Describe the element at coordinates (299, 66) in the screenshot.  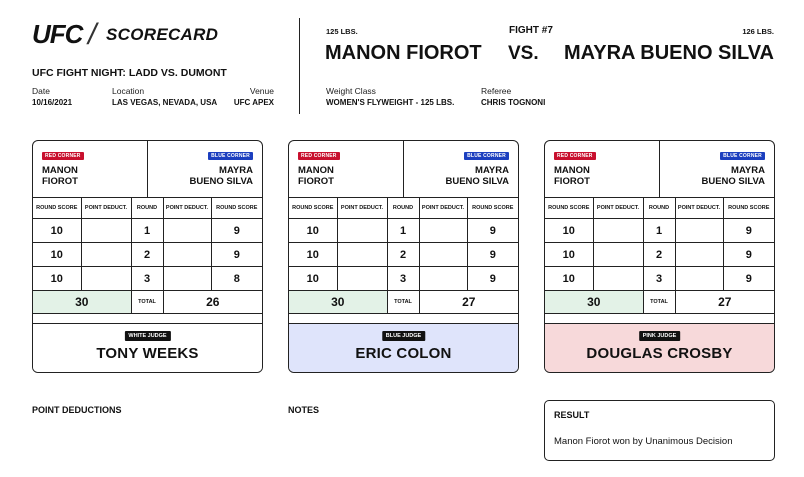
I see `header-divider` at that location.